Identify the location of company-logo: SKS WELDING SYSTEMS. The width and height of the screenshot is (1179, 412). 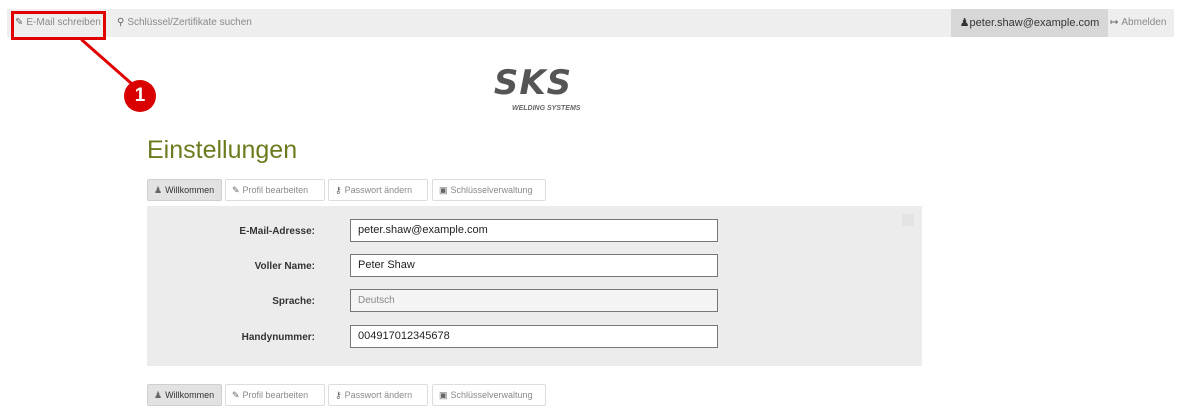
(533, 90).